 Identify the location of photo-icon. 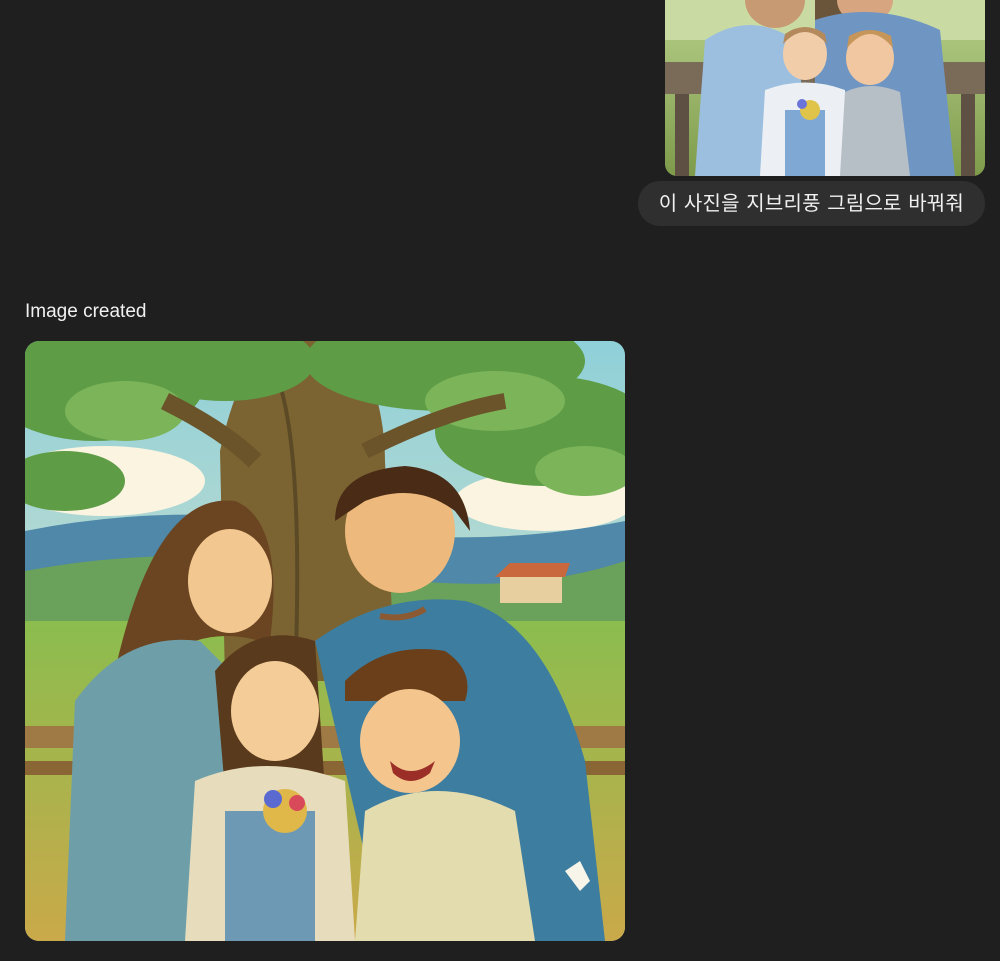
(825, 88).